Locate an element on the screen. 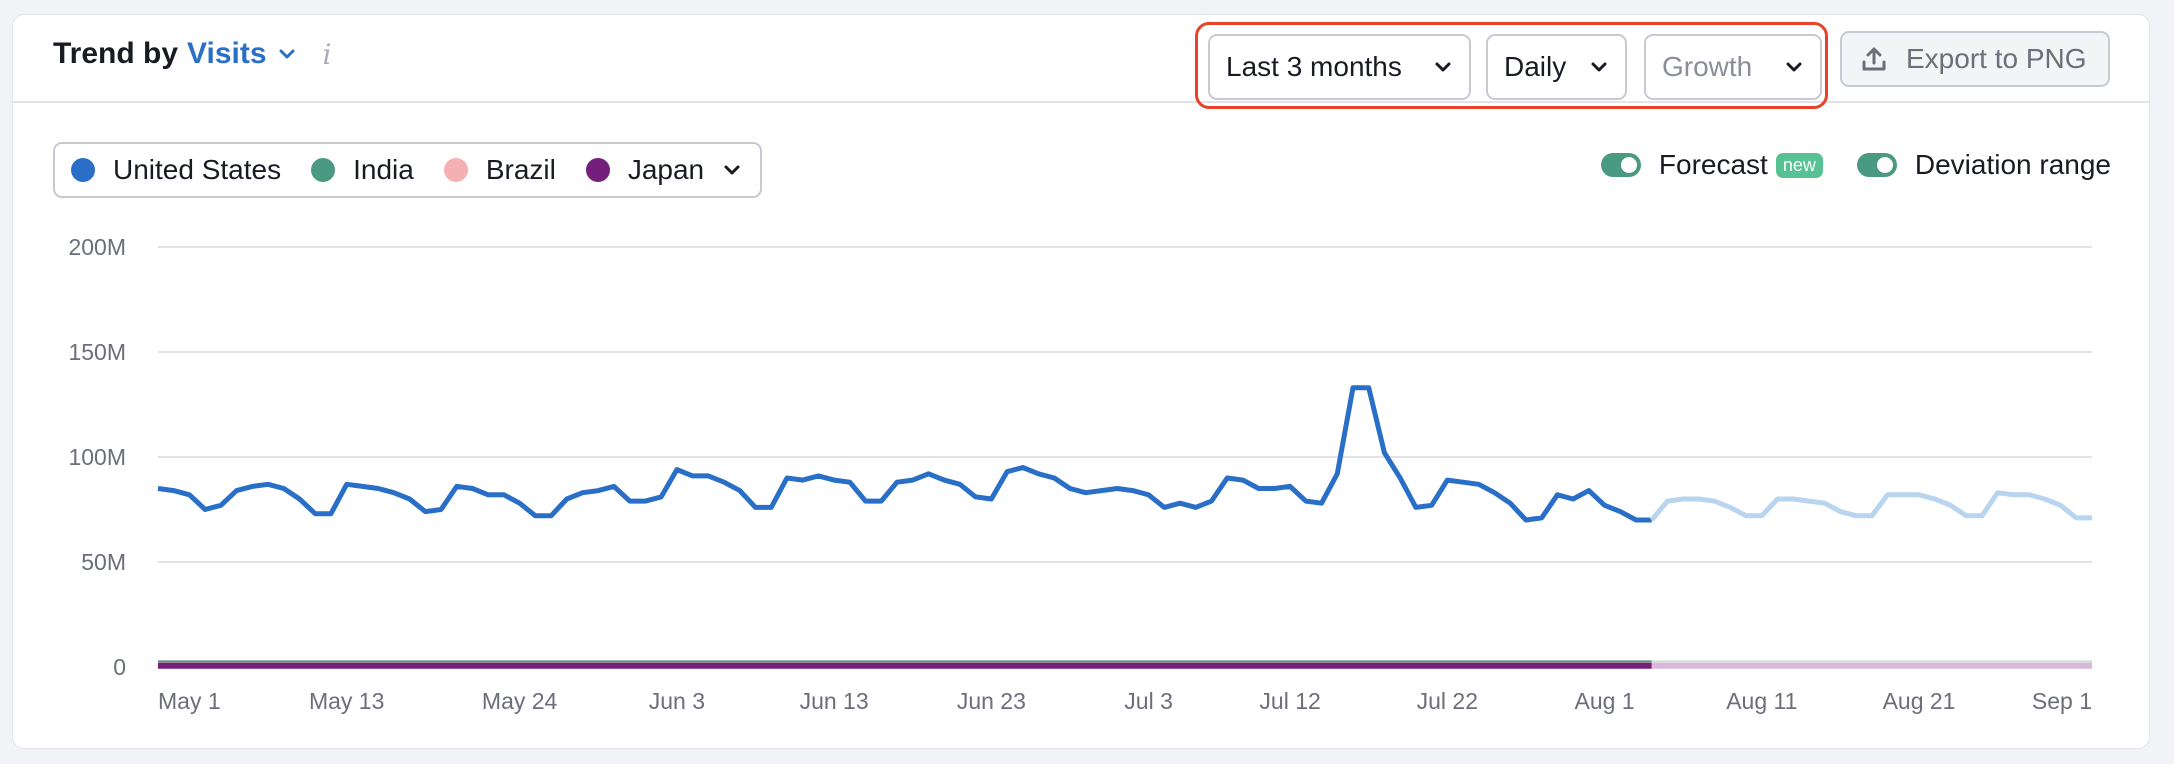  x-tick-label: May 24 is located at coordinates (520, 701).